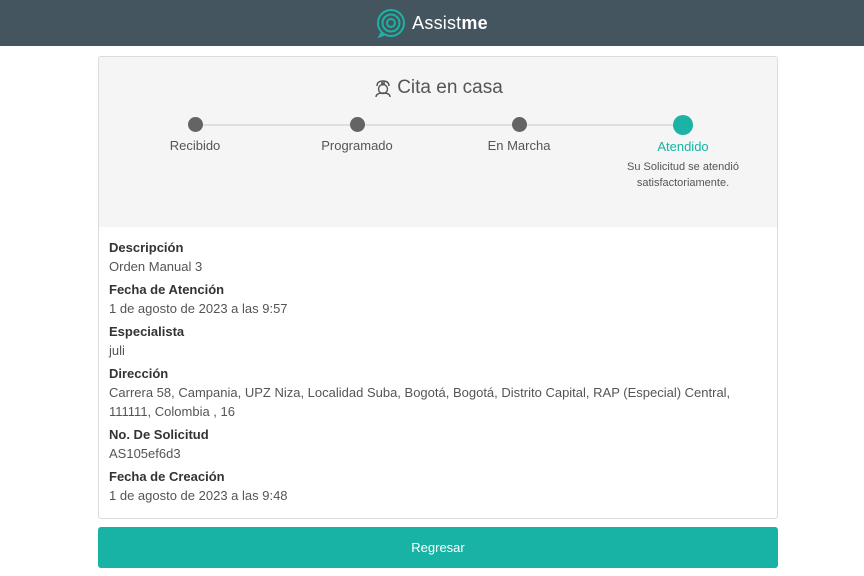  I want to click on field-value: juli, so click(117, 350).